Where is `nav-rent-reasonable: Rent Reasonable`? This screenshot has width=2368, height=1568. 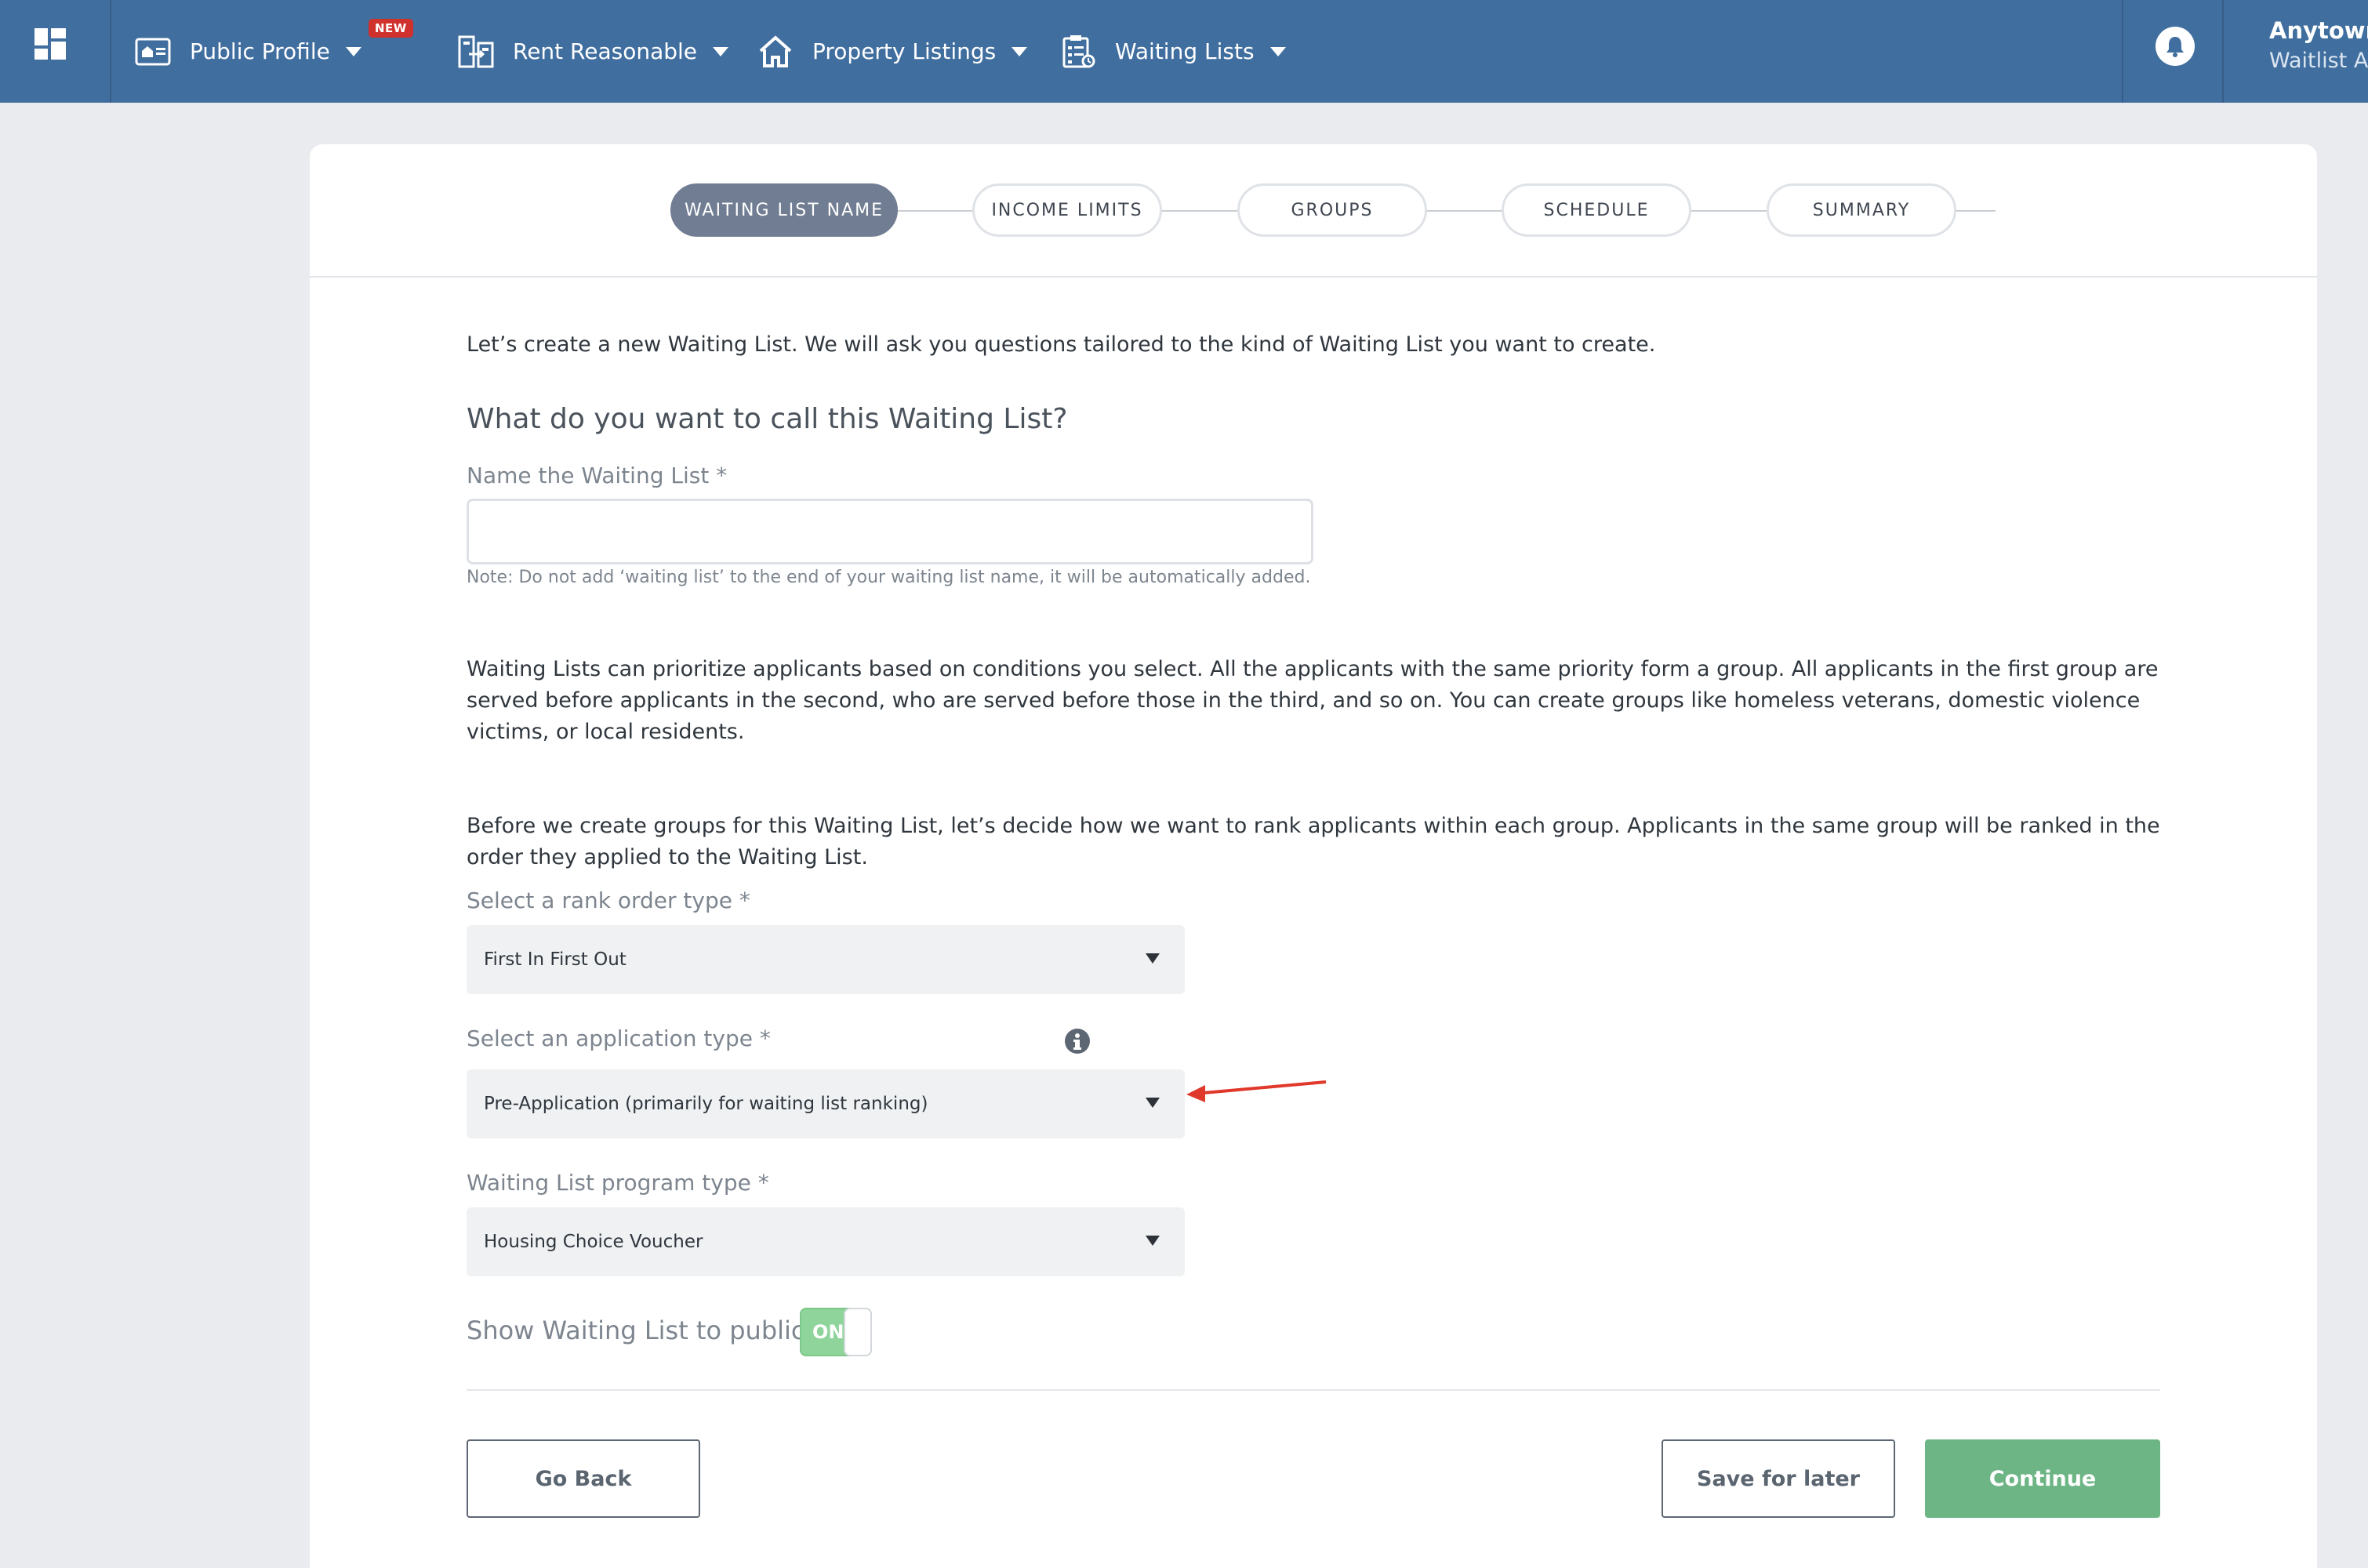
nav-rent-reasonable: Rent Reasonable is located at coordinates (593, 51).